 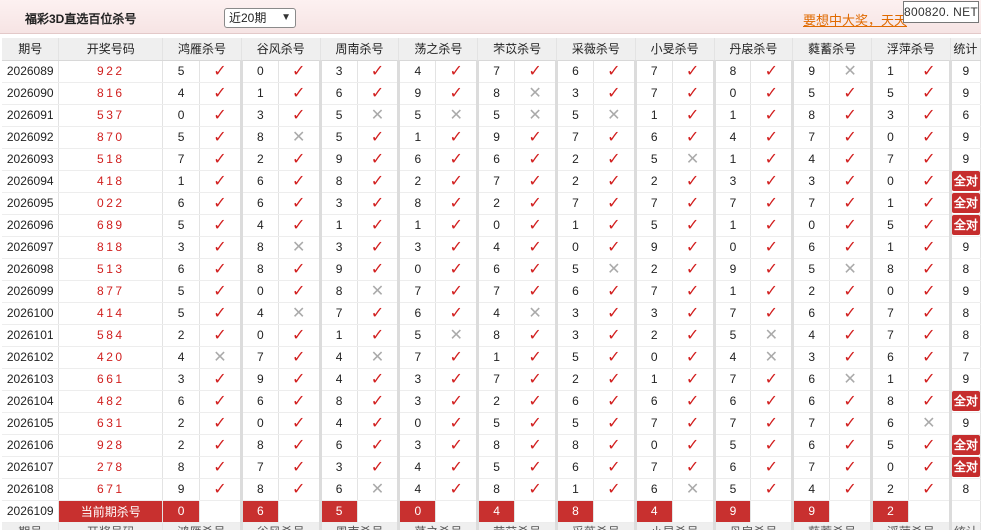 What do you see at coordinates (811, 225) in the screenshot?
I see `kill-number-cell: 0` at bounding box center [811, 225].